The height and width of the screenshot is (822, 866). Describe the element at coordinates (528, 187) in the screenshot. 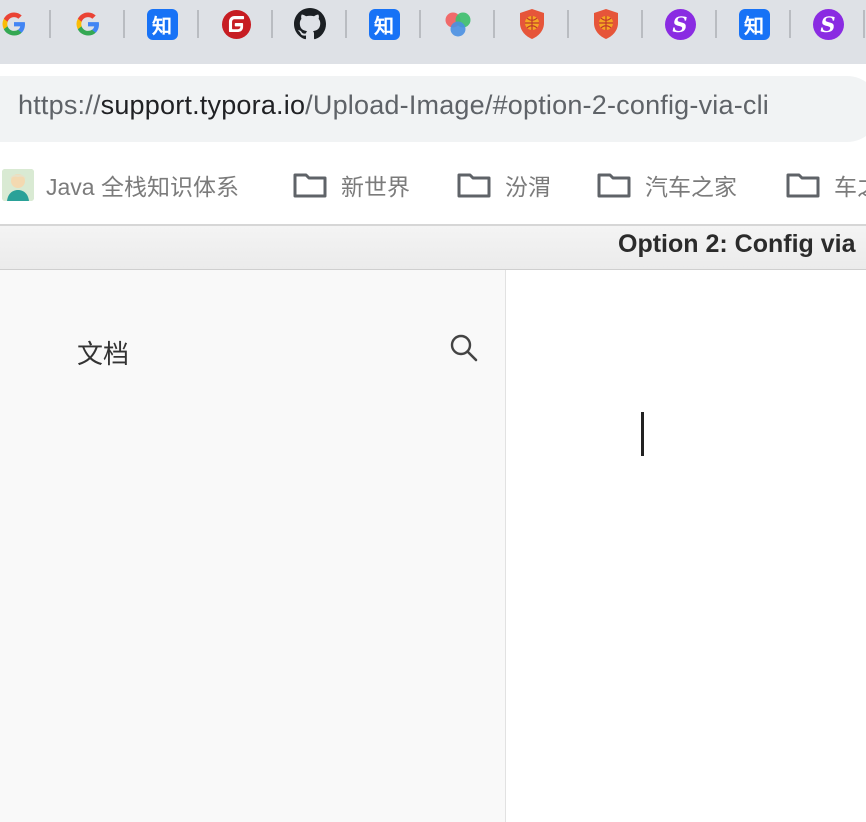

I see `bookmark-label: 汾渭` at that location.